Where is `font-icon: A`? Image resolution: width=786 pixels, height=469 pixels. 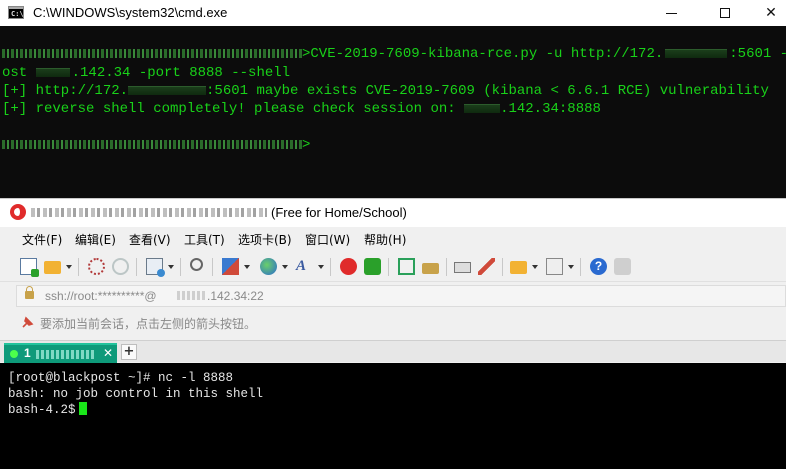 font-icon: A is located at coordinates (304, 266).